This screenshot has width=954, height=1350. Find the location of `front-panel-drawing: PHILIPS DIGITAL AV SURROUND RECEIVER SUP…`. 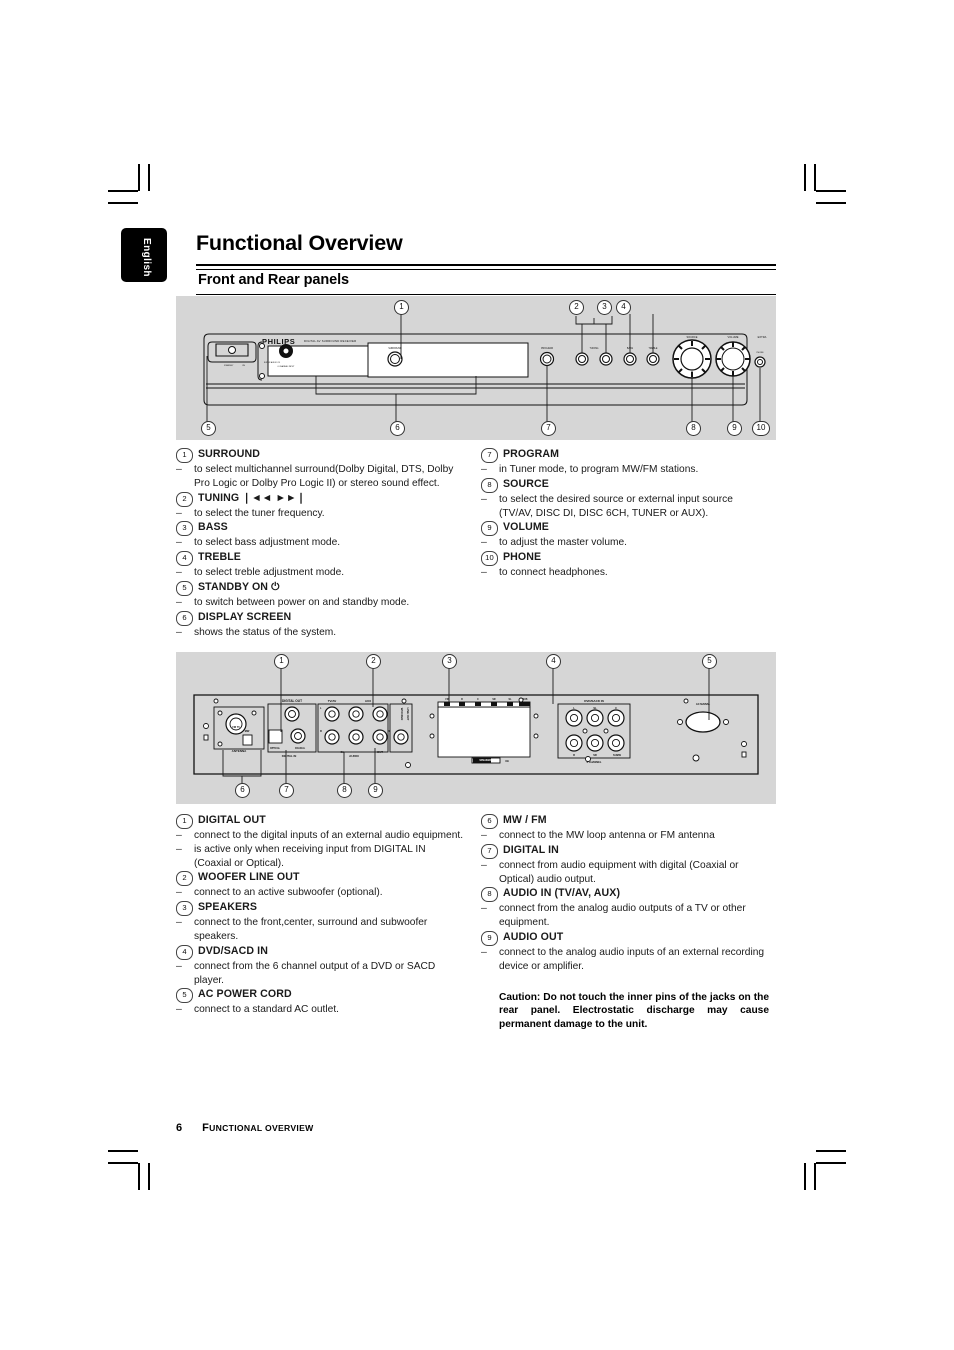

front-panel-drawing: PHILIPS DIGITAL AV SURROUND RECEIVER SUP… is located at coordinates (485, 366).